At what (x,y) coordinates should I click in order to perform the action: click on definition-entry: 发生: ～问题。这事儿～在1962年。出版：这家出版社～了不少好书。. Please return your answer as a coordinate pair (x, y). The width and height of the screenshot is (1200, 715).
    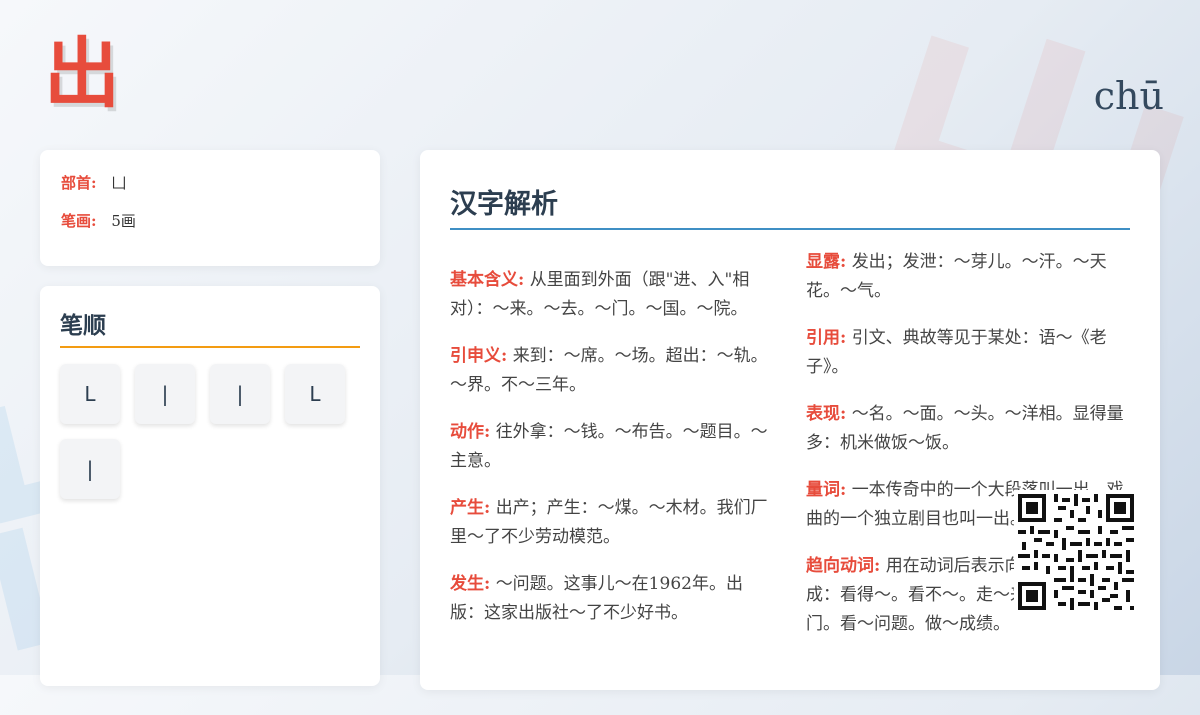
    Looking at the image, I should click on (611, 599).